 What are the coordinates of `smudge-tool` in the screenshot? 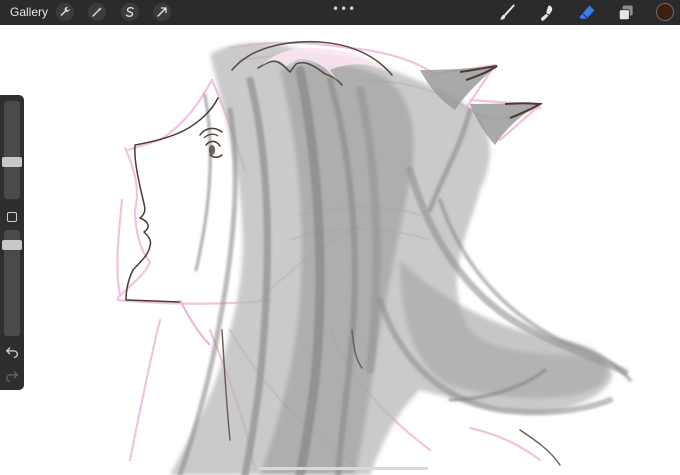 It's located at (547, 13).